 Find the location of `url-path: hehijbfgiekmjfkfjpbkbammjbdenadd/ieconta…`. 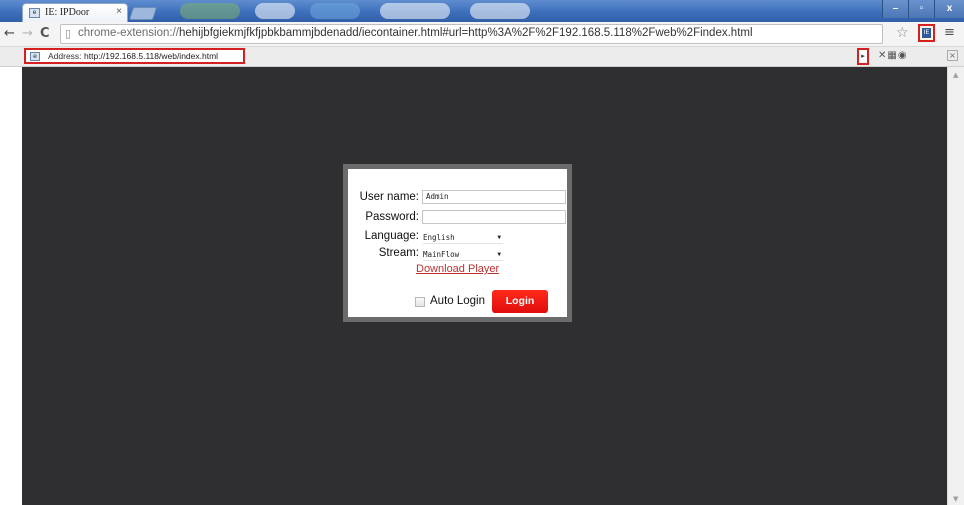

url-path: hehijbfgiekmjfkfjpbkbammjbdenadd/ieconta… is located at coordinates (466, 33).